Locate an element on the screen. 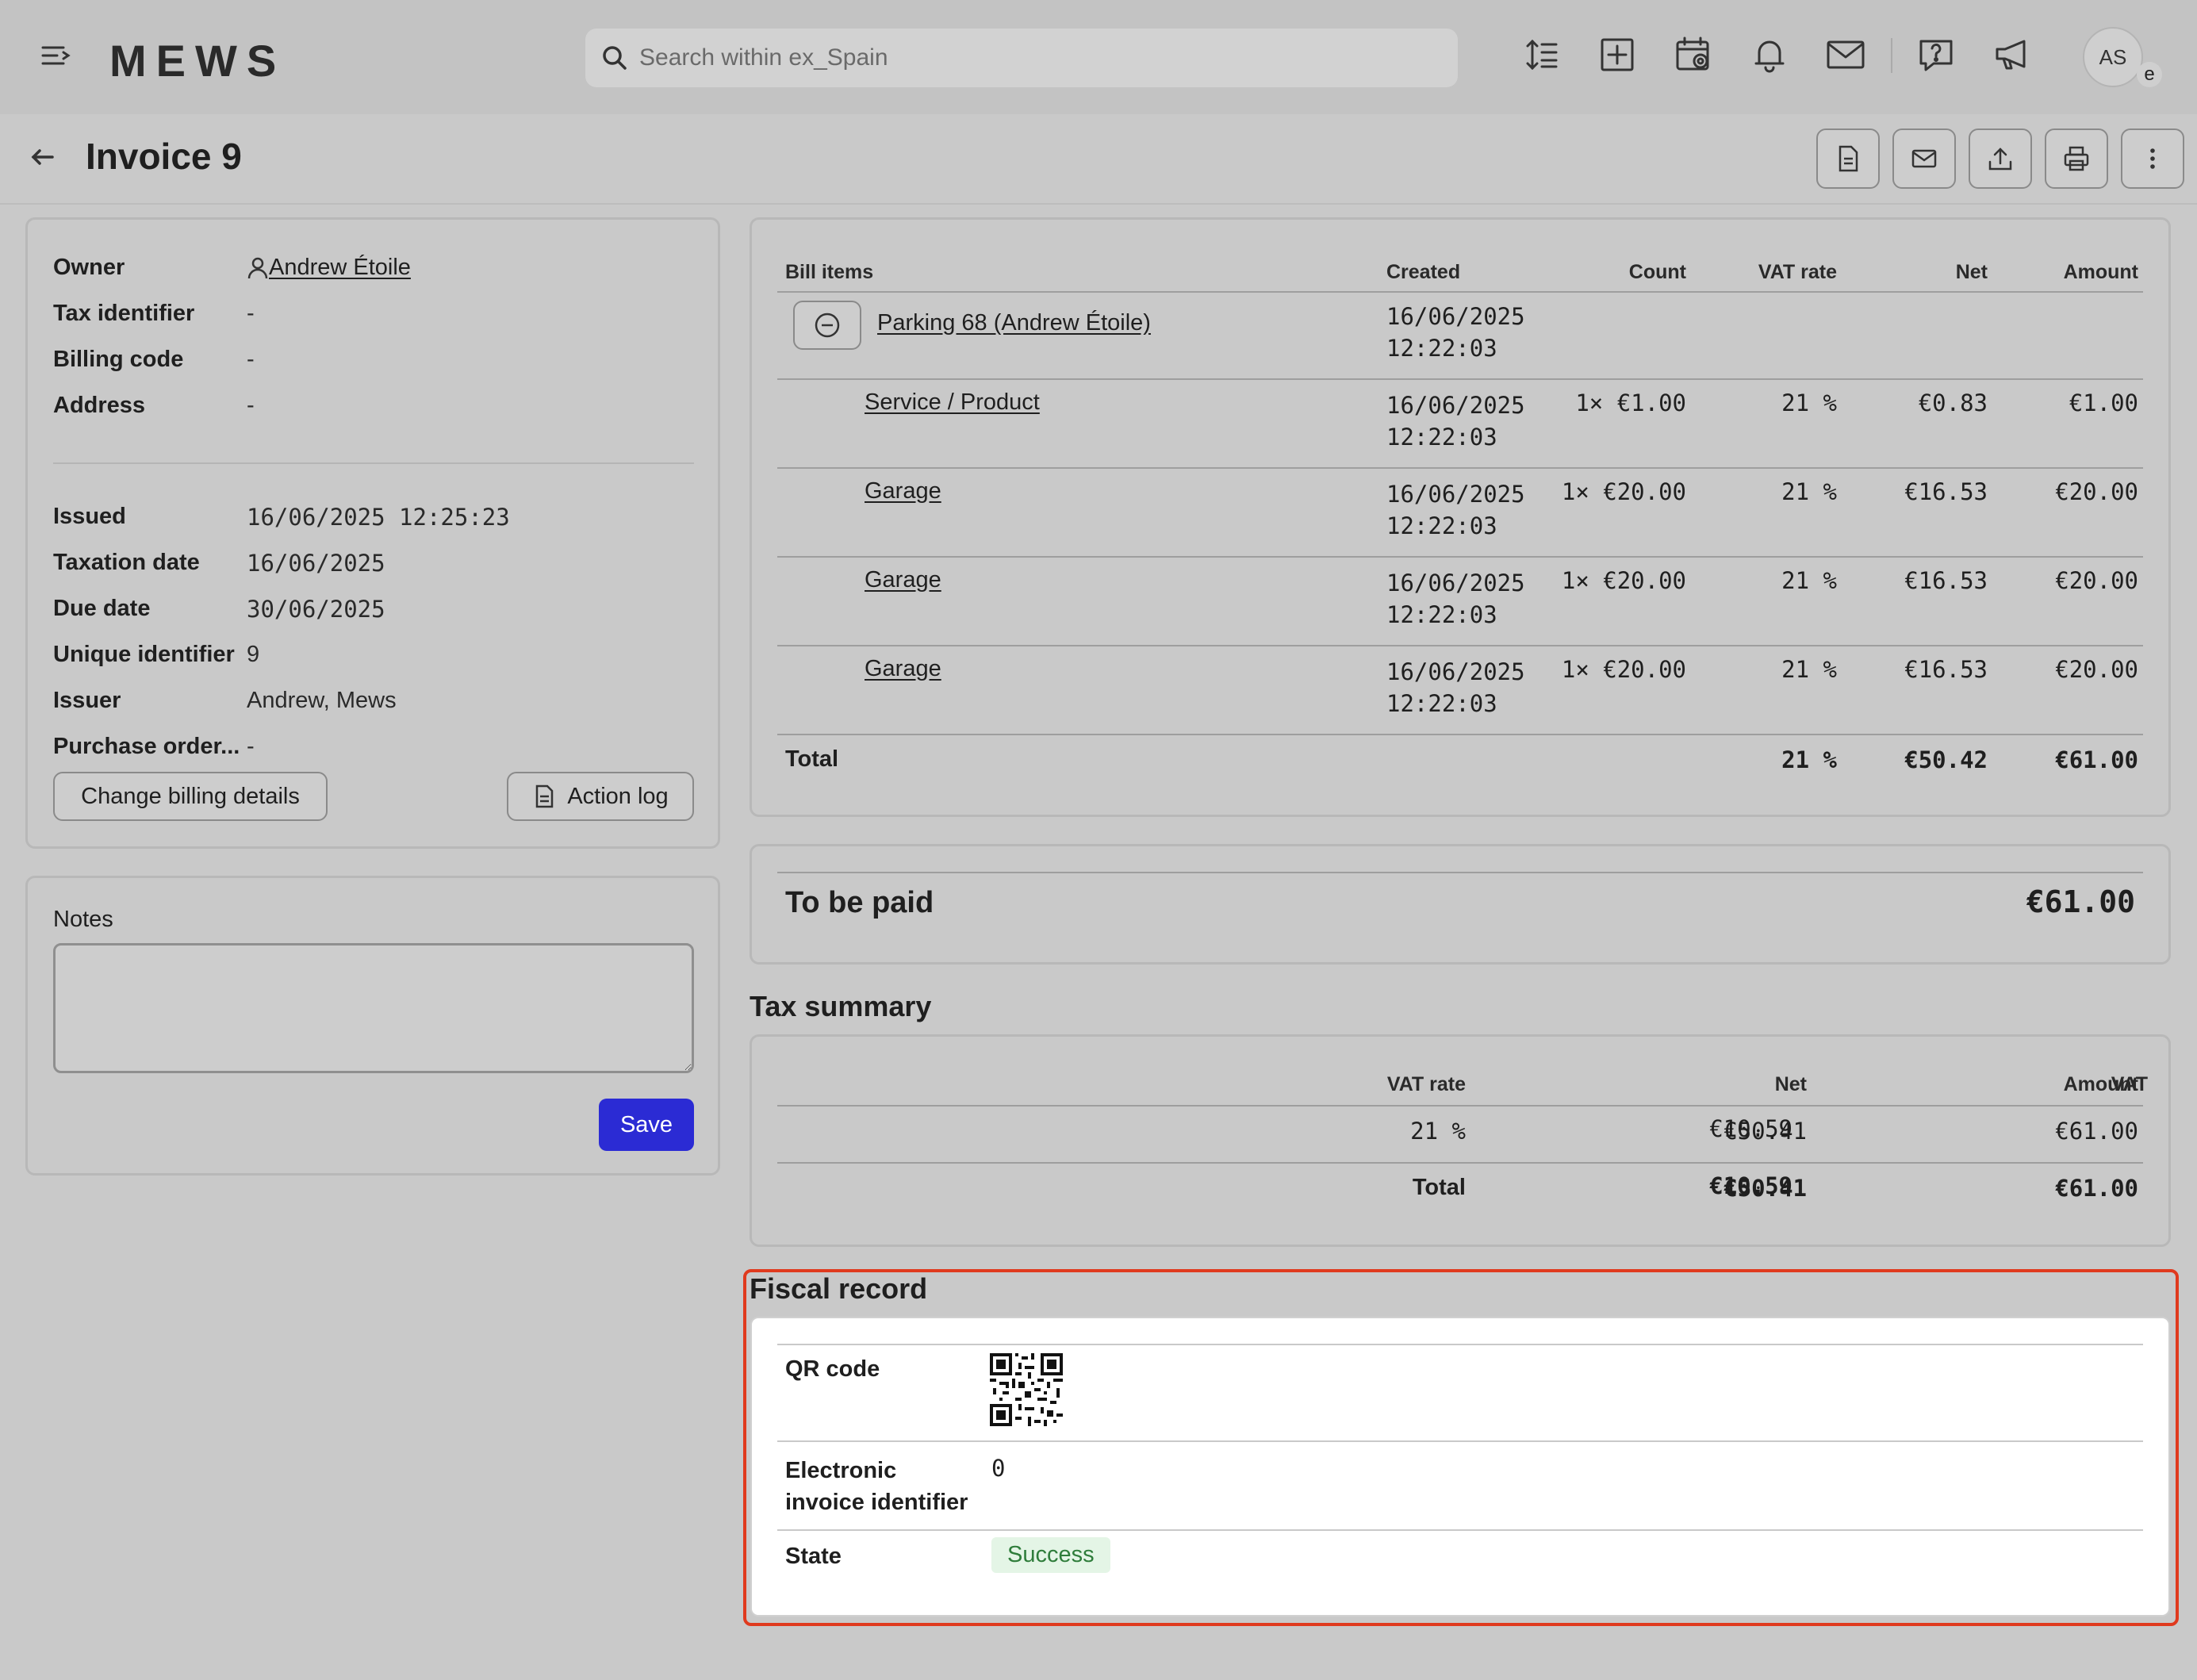 The image size is (2197, 1680). due-date-label: Due date is located at coordinates (102, 608).